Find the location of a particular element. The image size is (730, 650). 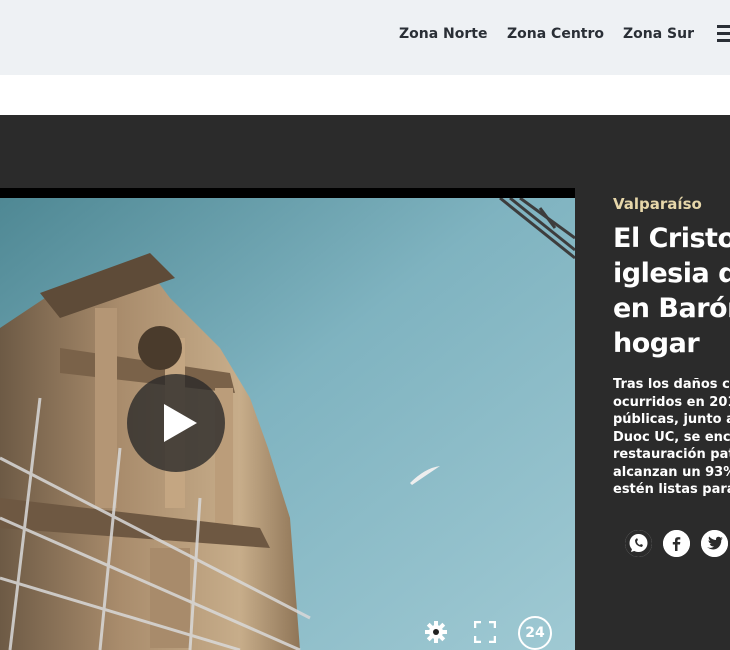

fullscreen-icon is located at coordinates (485, 632).